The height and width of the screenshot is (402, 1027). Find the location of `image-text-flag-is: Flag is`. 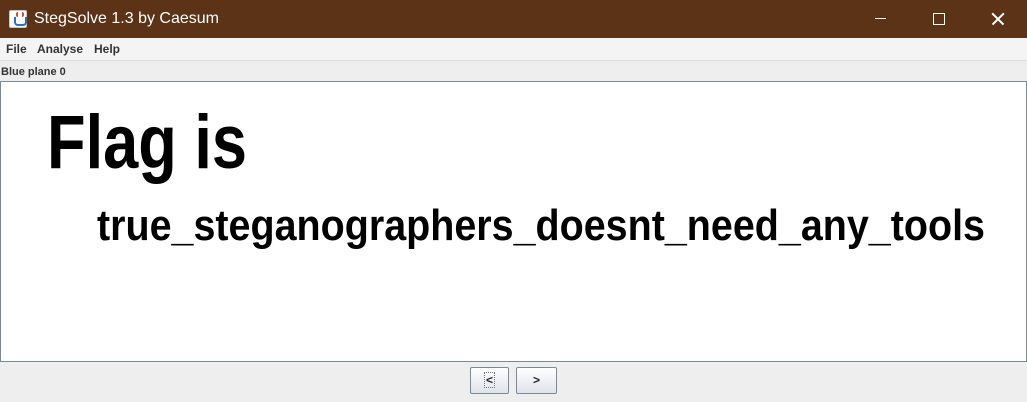

image-text-flag-is: Flag is is located at coordinates (147, 142).